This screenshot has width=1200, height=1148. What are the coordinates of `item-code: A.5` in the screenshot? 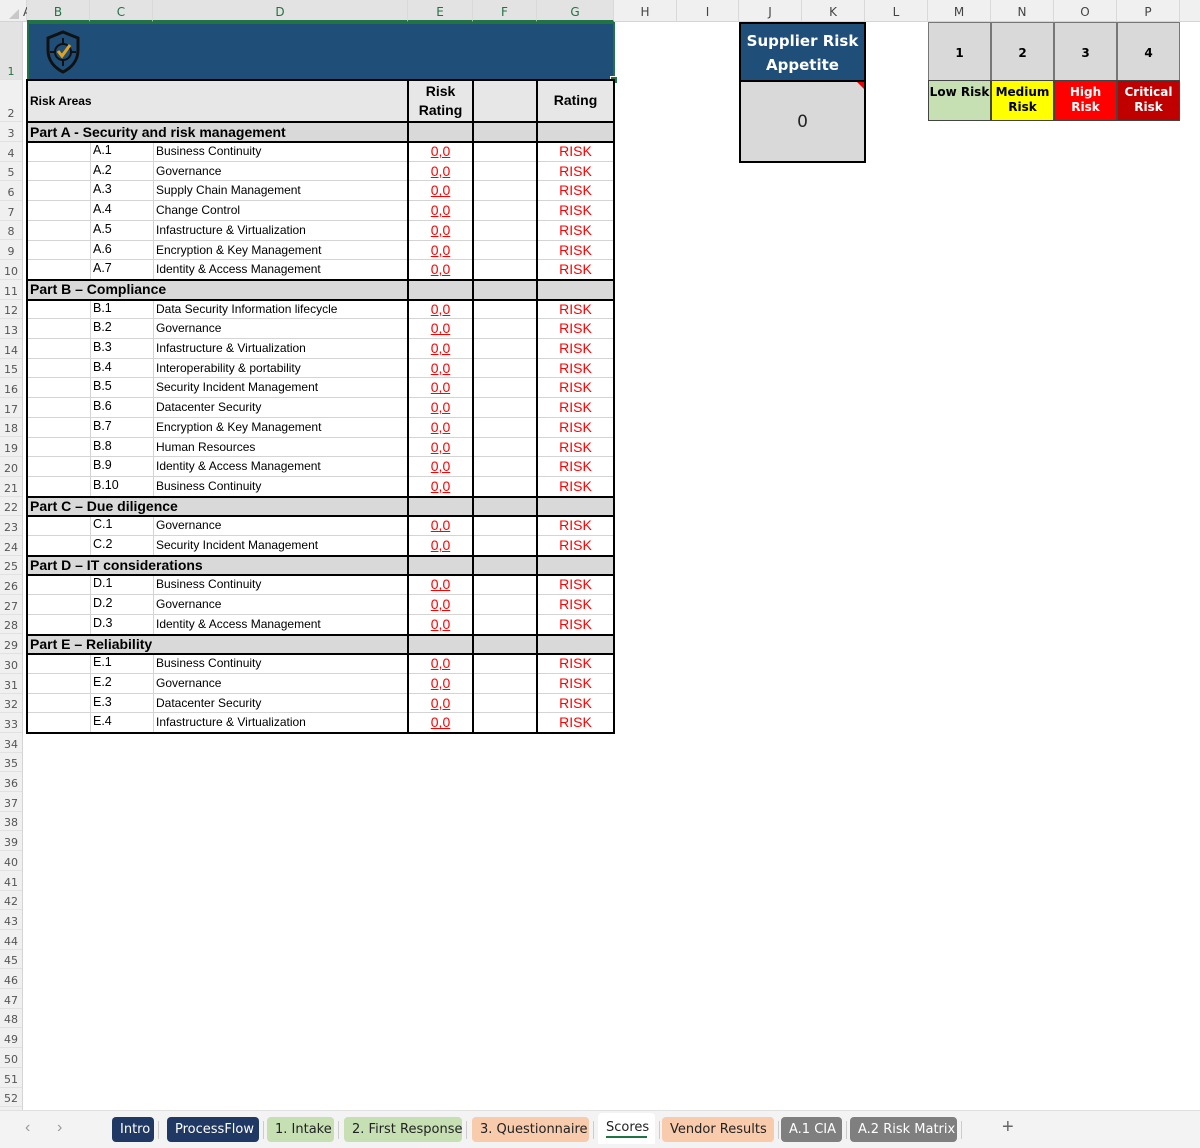 It's located at (121, 231).